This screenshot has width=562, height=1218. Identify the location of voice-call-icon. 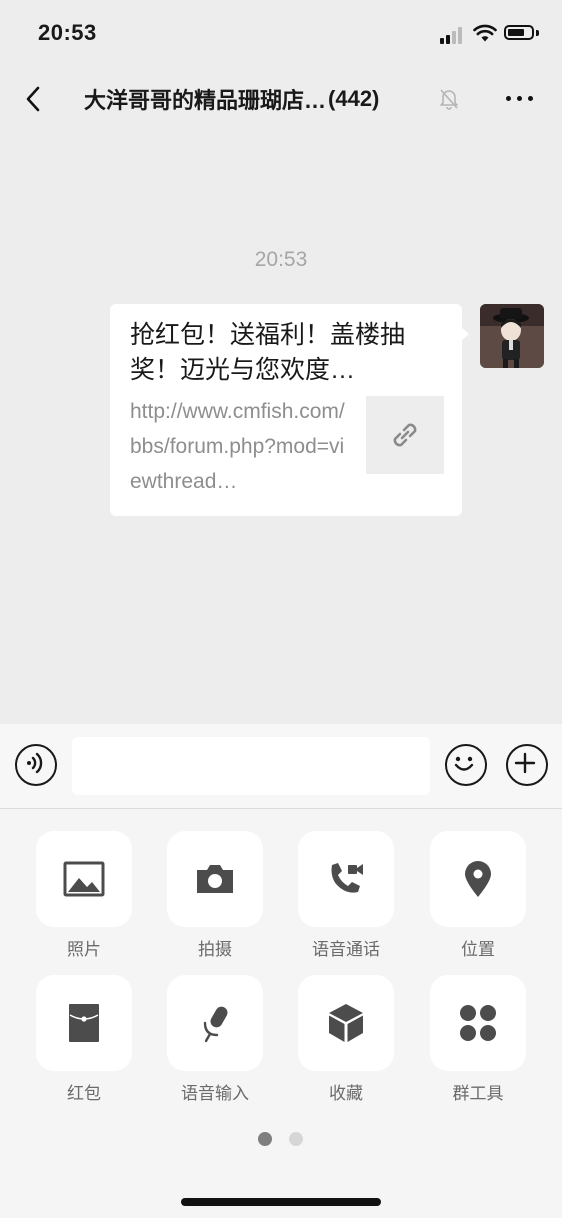
(347, 878).